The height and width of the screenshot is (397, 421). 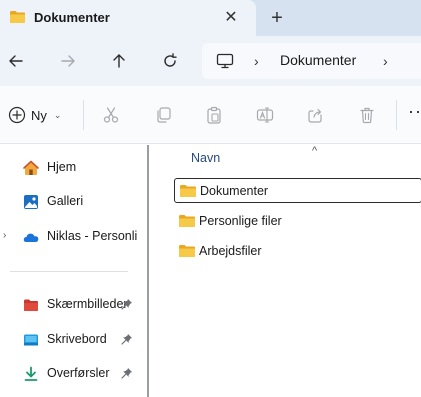 I want to click on home-icon, so click(x=31, y=167).